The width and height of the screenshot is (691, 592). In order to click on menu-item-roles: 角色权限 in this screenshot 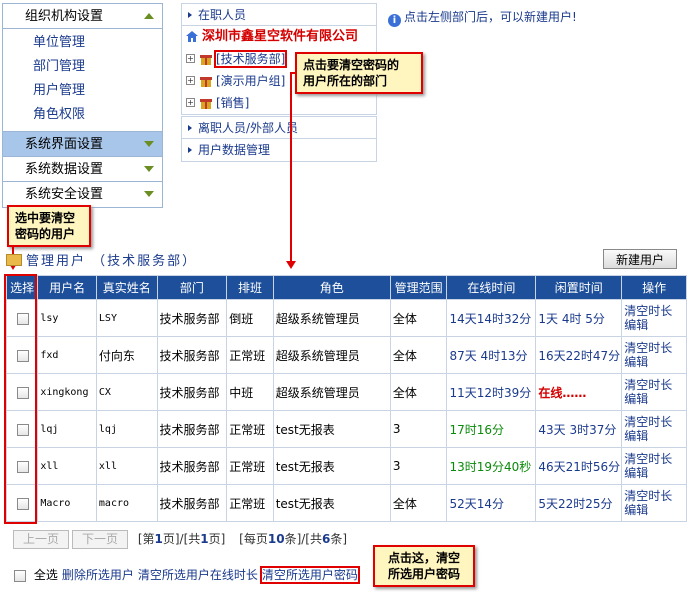, I will do `click(97, 115)`.